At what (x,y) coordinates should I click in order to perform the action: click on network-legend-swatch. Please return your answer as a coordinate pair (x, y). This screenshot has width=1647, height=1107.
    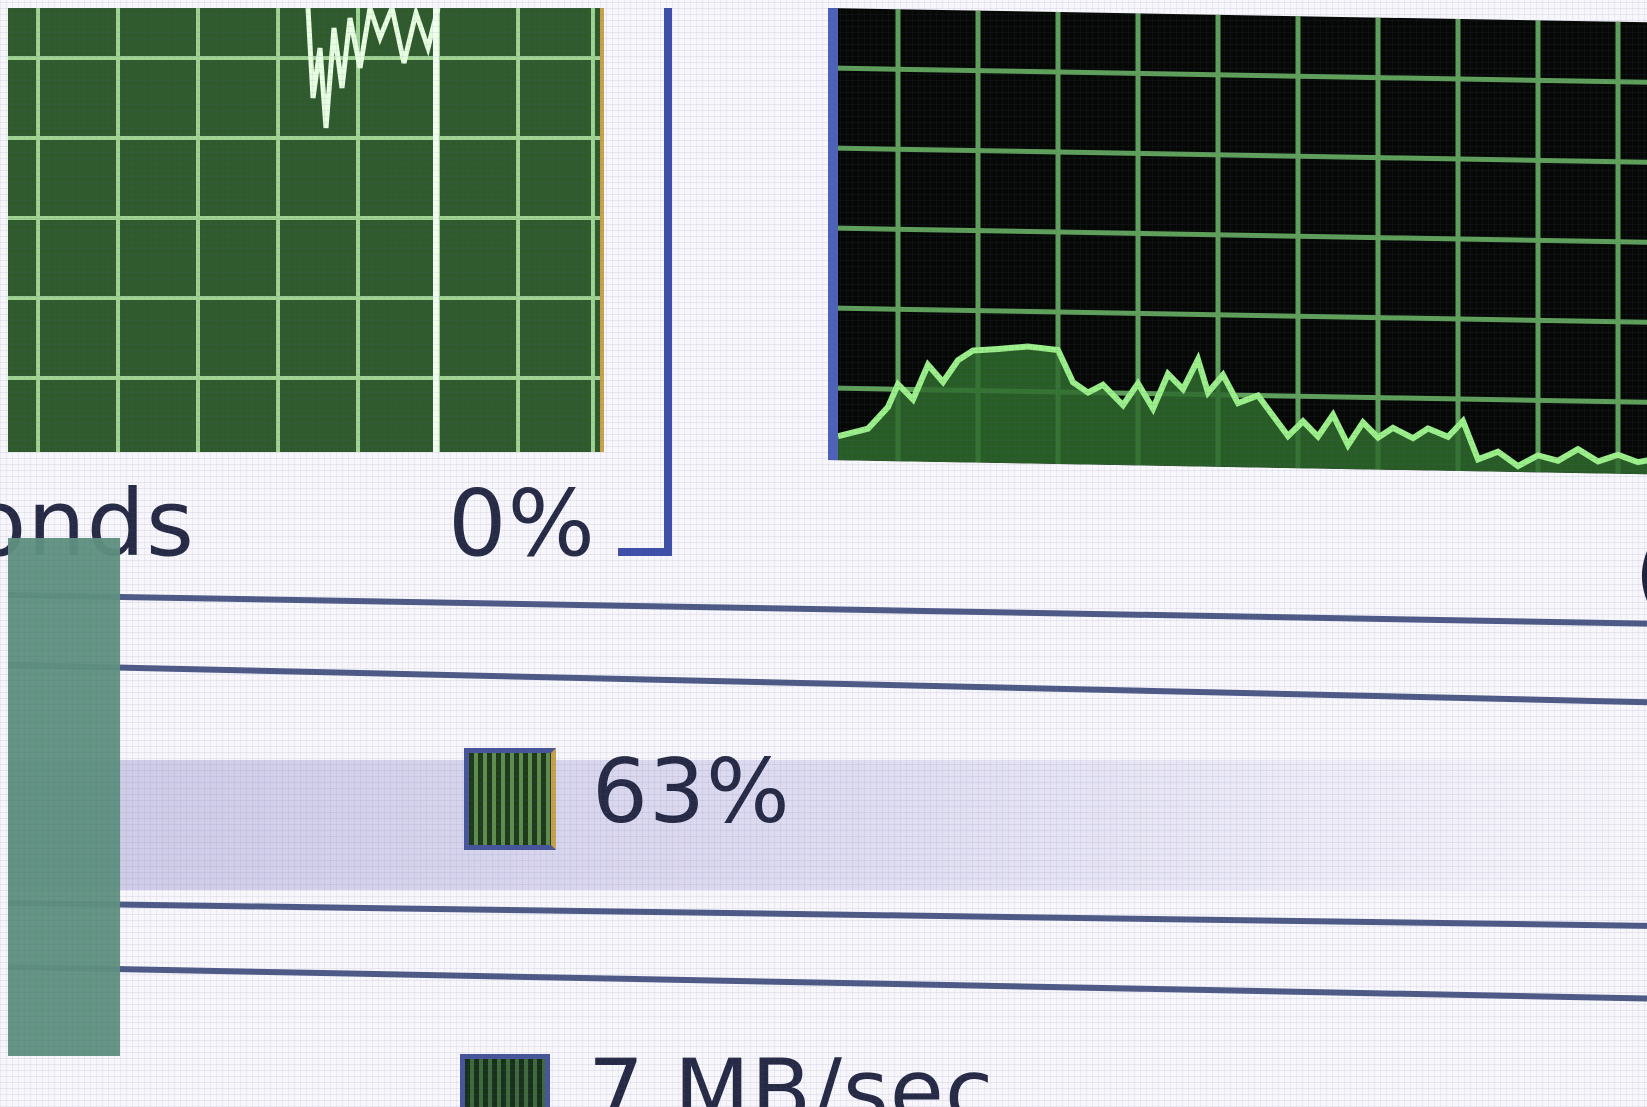
    Looking at the image, I should click on (505, 1080).